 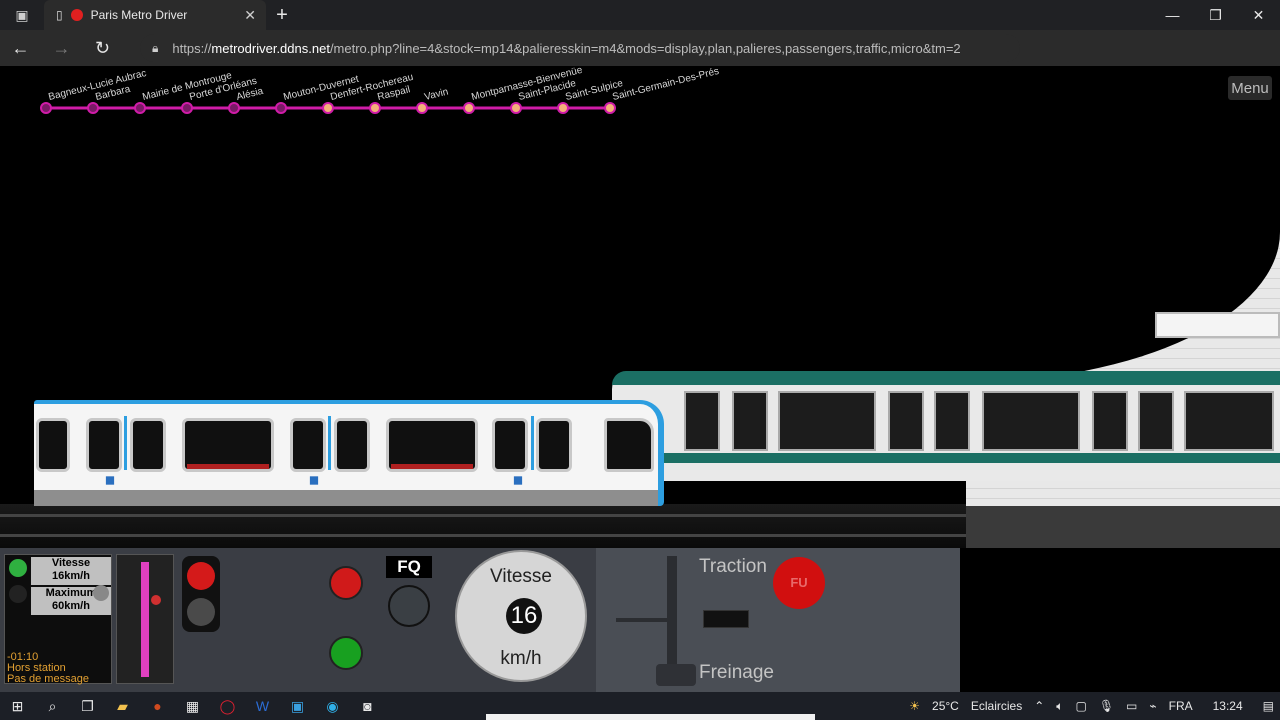 I want to click on calculator-icon: ▦, so click(x=192, y=706).